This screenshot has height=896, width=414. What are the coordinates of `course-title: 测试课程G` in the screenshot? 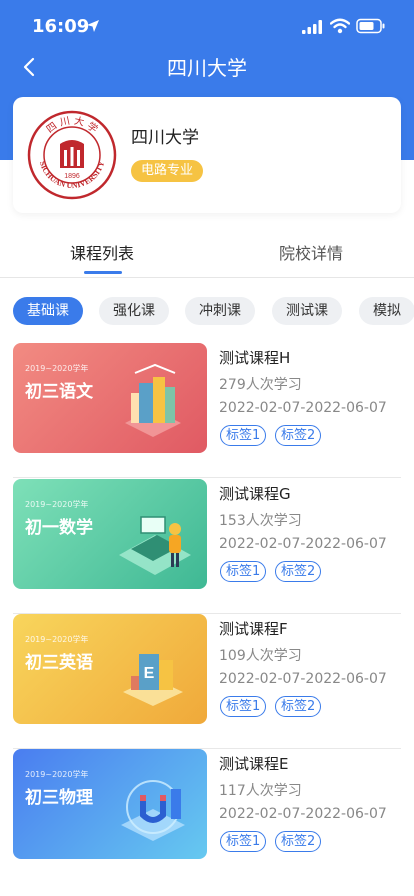 It's located at (255, 494).